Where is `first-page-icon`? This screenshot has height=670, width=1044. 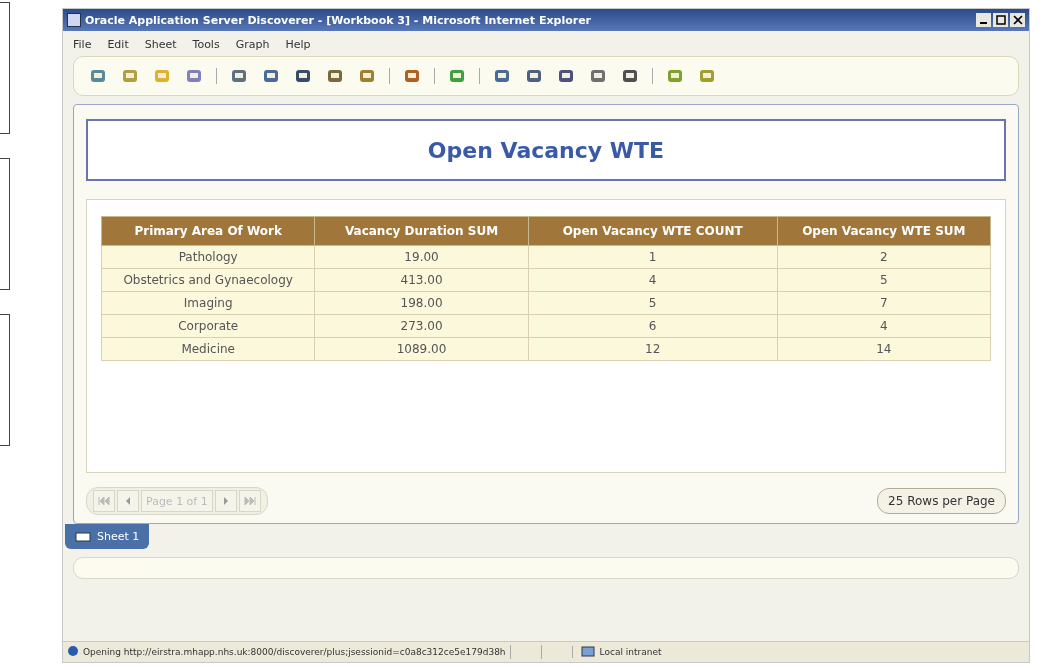 first-page-icon is located at coordinates (104, 501).